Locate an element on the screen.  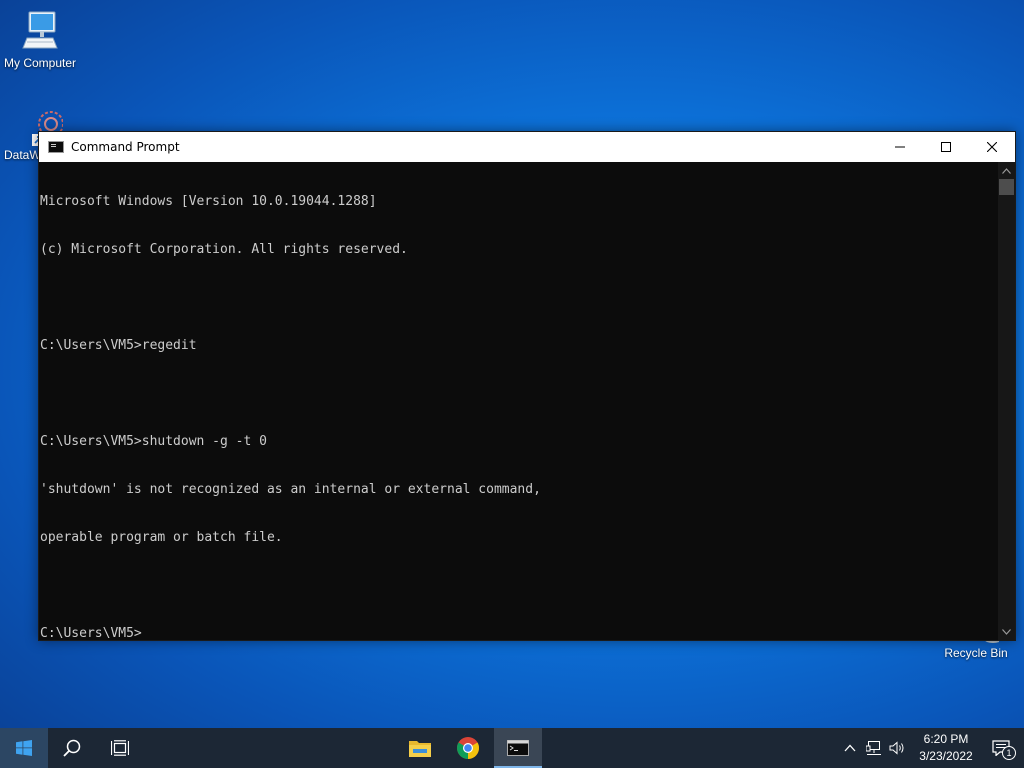
console-line: C:\Users\VM5>shutdown -g -t 0 is located at coordinates (153, 441).